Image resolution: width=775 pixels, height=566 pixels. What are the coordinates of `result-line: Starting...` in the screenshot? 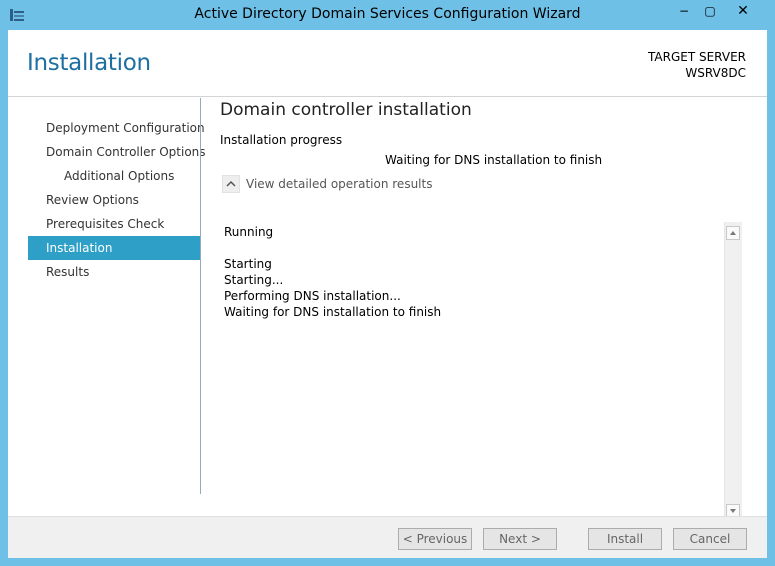 It's located at (254, 280).